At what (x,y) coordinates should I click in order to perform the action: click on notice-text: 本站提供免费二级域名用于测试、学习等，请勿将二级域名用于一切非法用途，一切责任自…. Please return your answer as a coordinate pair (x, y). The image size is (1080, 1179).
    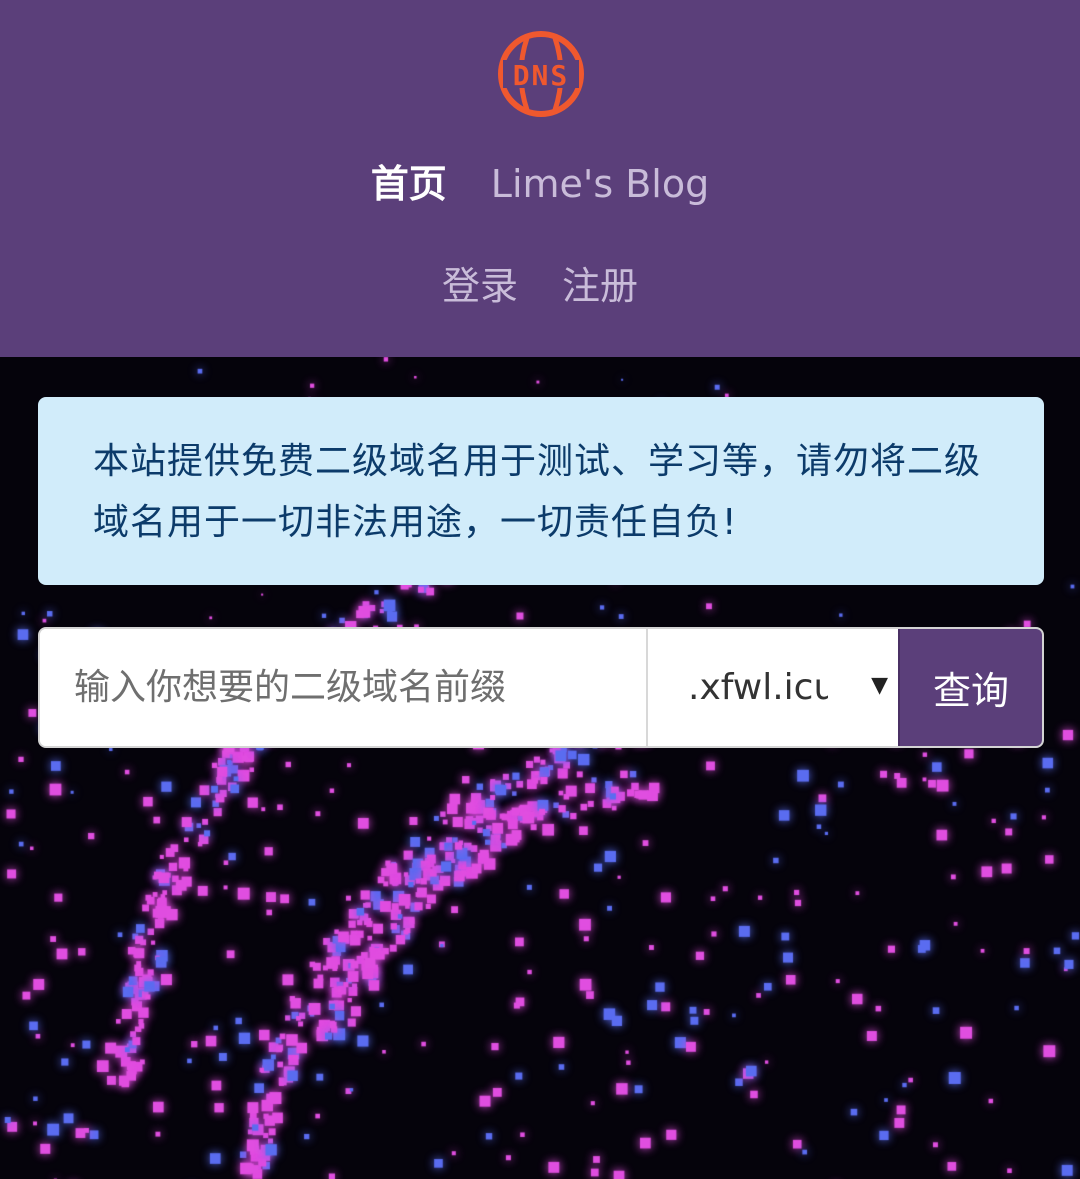
    Looking at the image, I should click on (537, 492).